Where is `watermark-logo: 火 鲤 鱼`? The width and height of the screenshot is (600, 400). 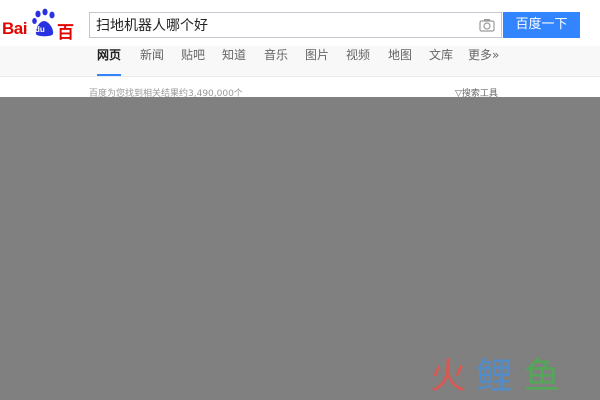 watermark-logo: 火 鲤 鱼 is located at coordinates (495, 376).